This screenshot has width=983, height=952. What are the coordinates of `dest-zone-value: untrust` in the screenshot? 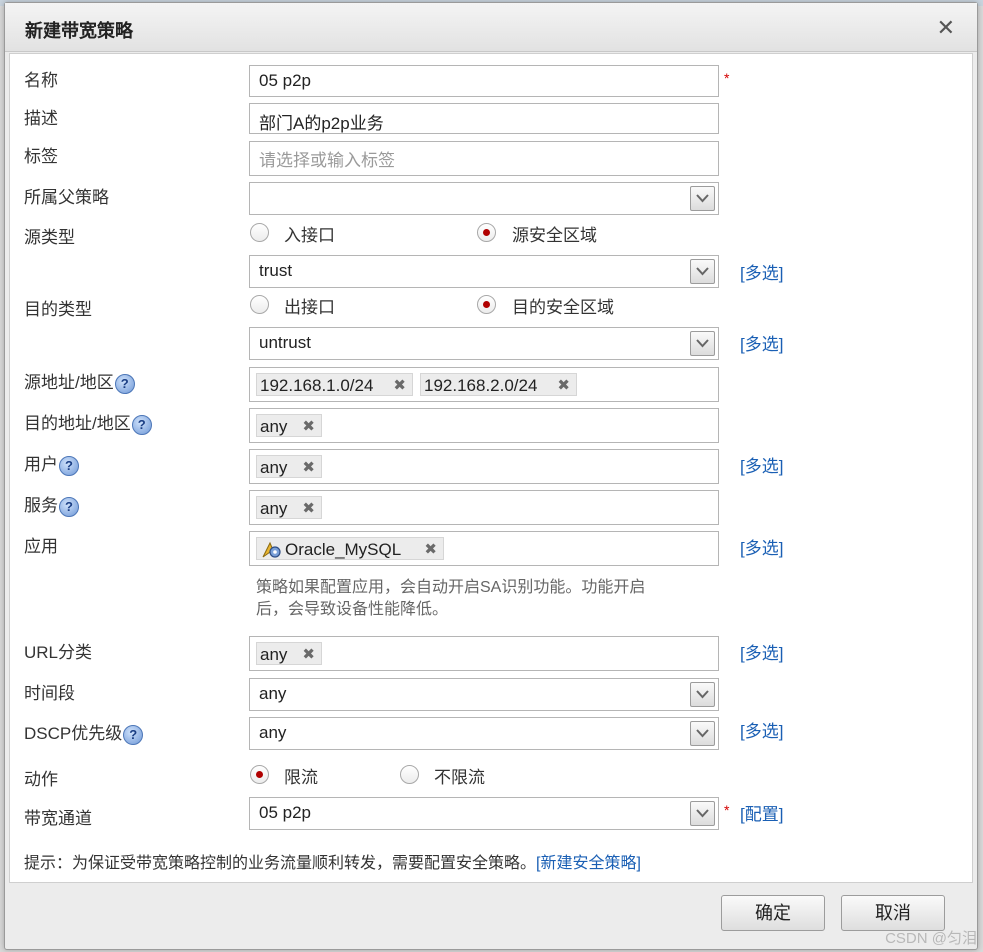 It's located at (285, 342).